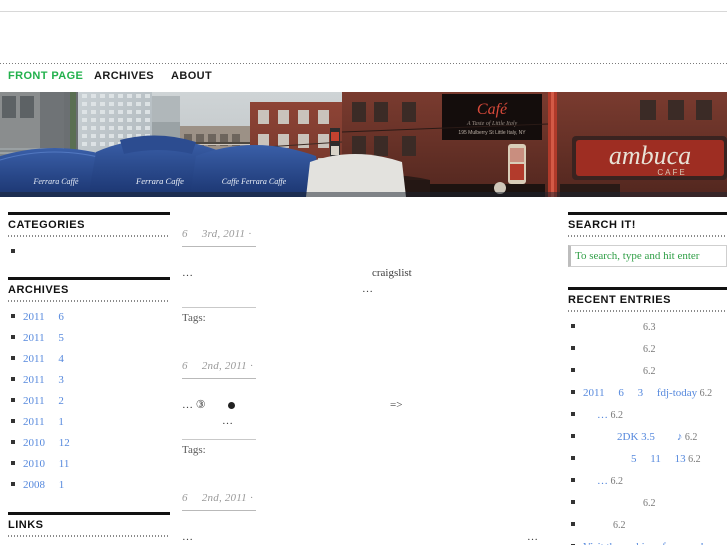 This screenshot has width=727, height=545. I want to click on categories-list, so click(89, 251).